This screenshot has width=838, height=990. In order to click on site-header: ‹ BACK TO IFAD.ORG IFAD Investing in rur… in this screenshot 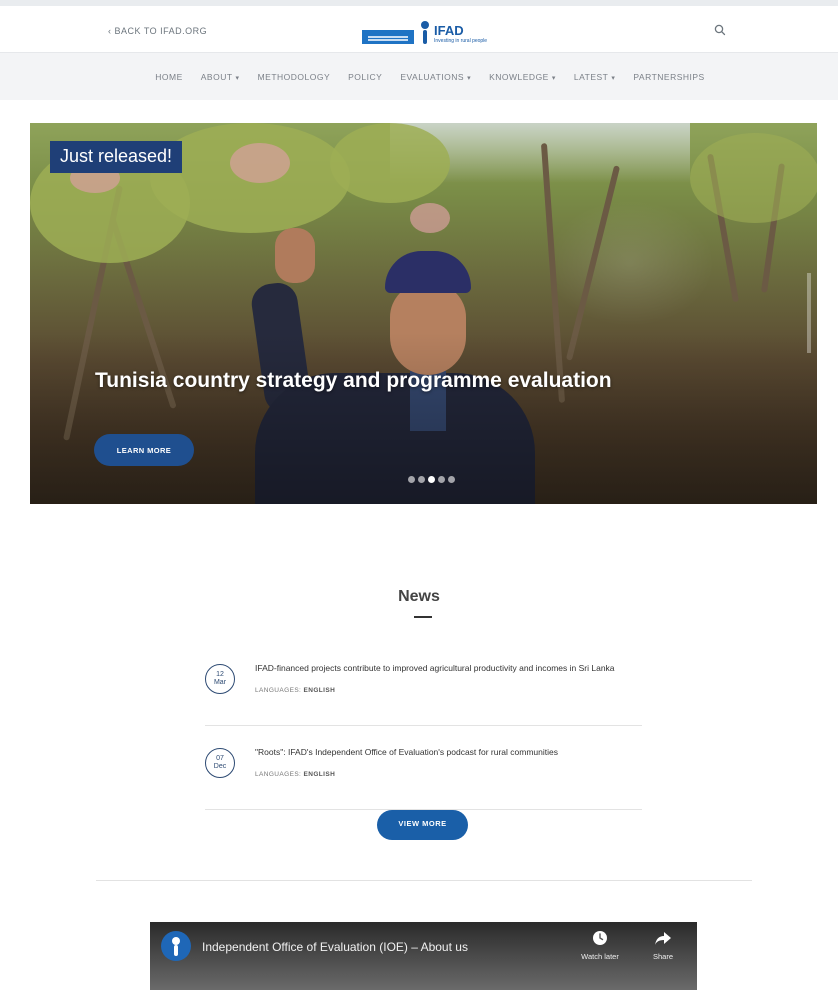, I will do `click(419, 30)`.